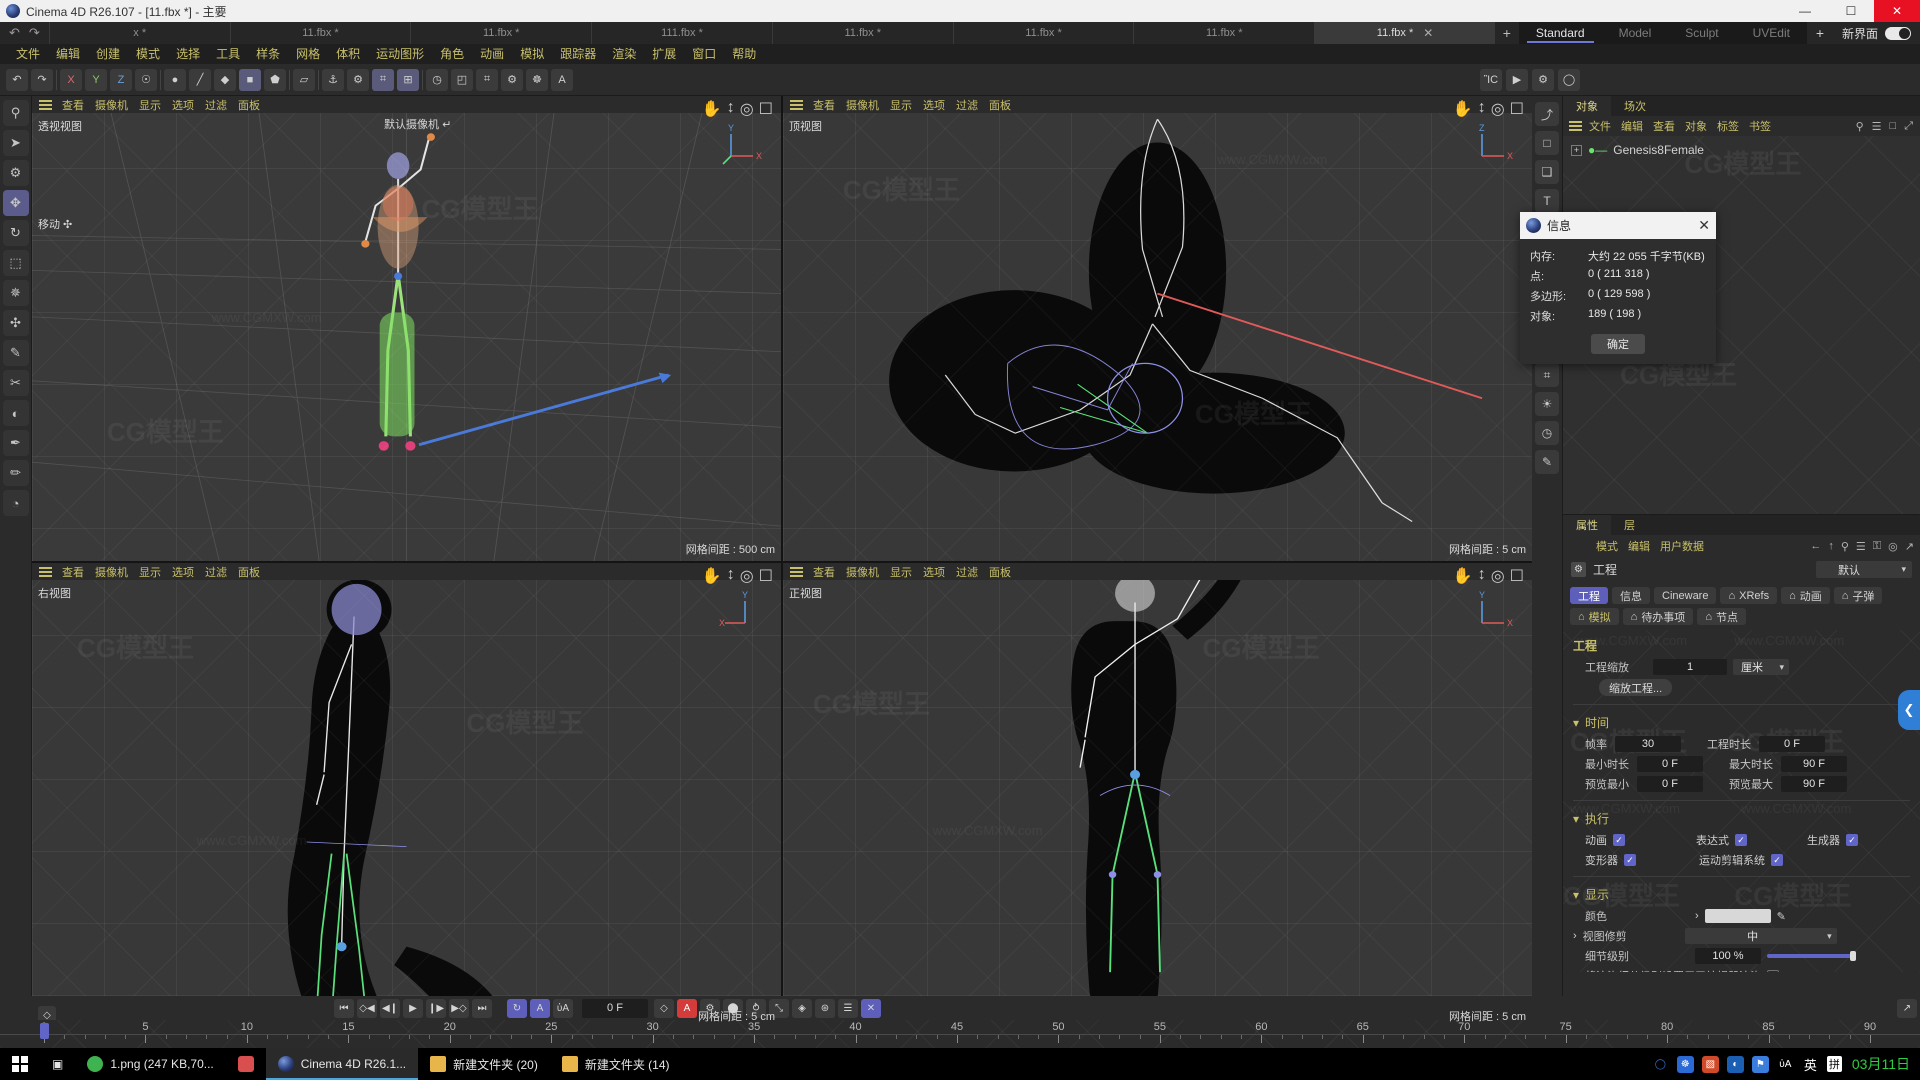  I want to click on time-input-最大时长: 90 F, so click(1814, 764).